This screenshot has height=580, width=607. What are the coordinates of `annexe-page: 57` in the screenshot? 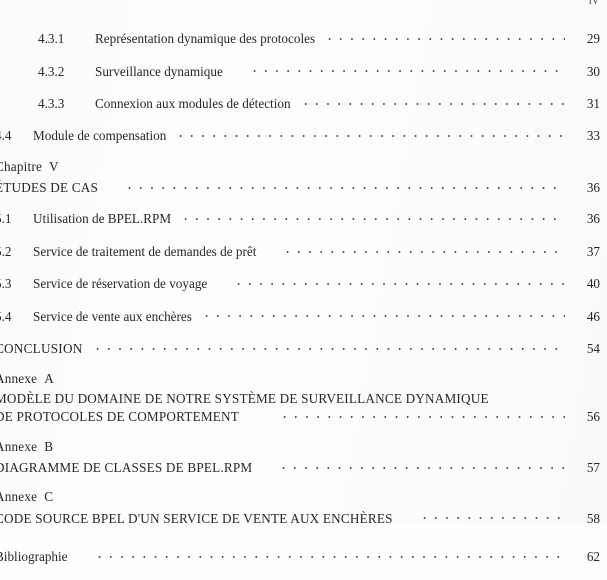 It's located at (593, 467).